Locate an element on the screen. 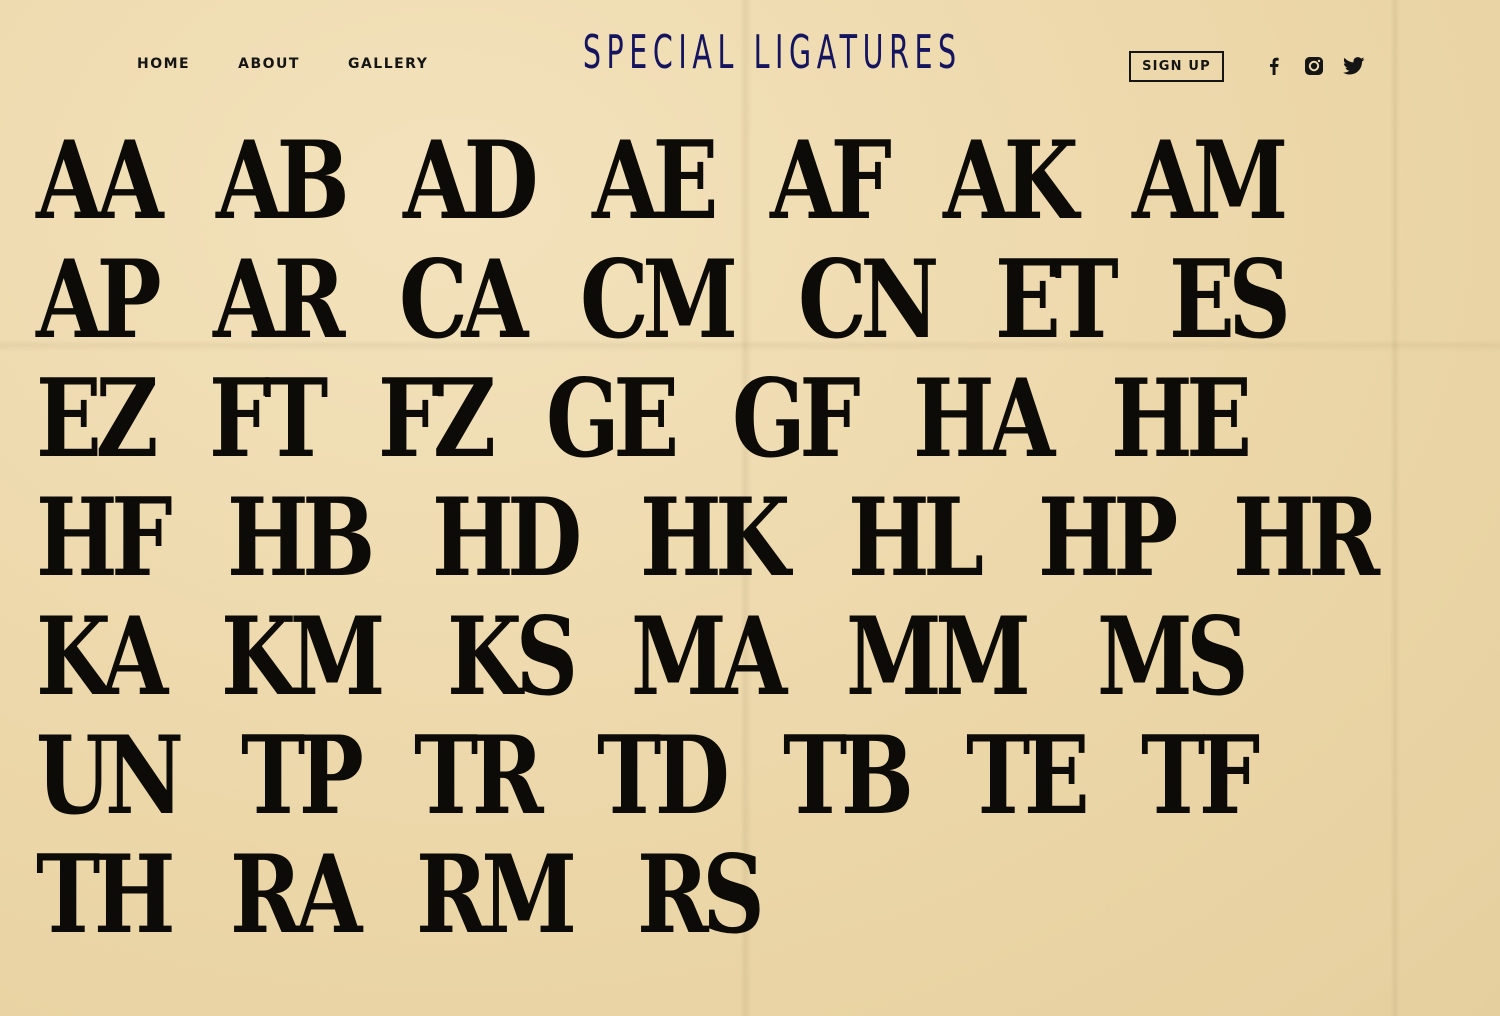 The width and height of the screenshot is (1500, 1016). ligature-glyph: TE is located at coordinates (1028, 776).